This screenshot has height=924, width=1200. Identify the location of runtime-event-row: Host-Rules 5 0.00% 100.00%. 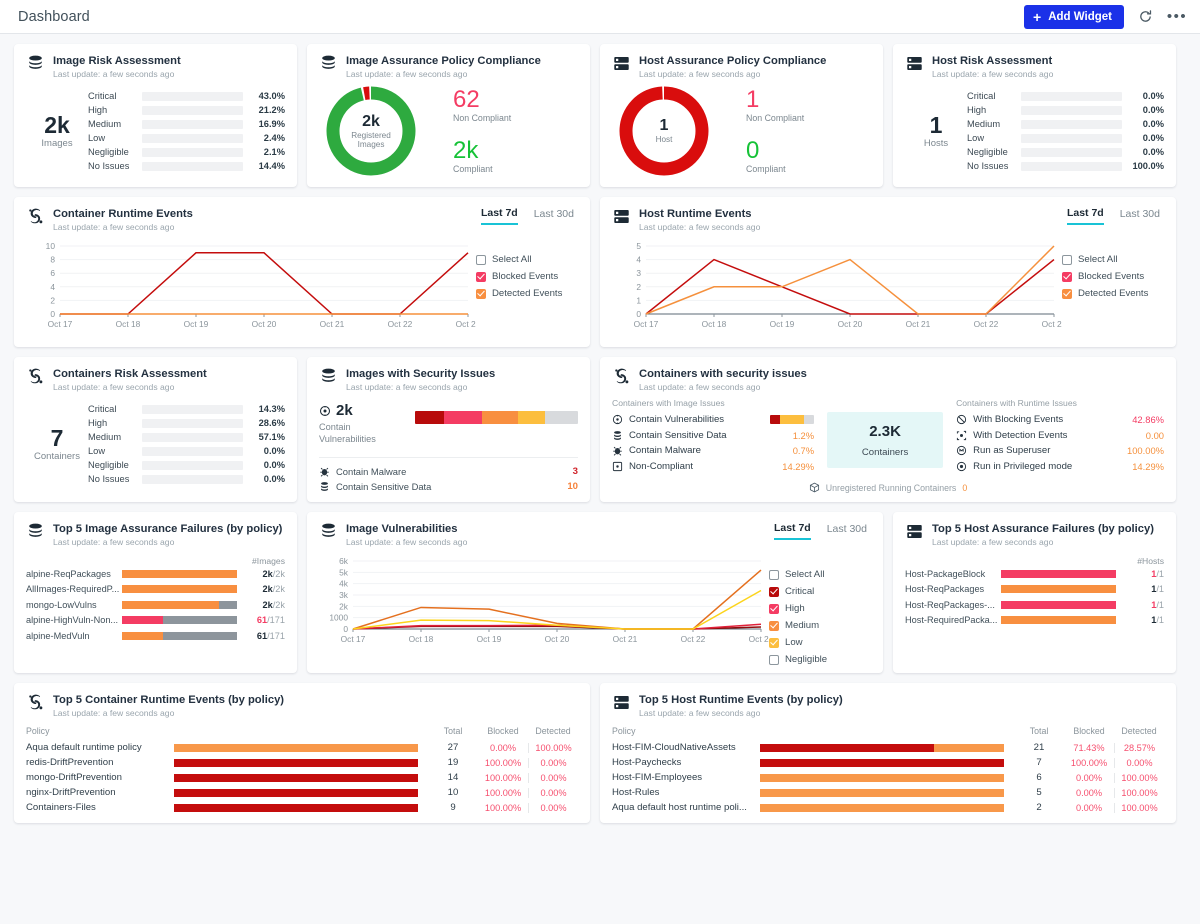
(888, 792).